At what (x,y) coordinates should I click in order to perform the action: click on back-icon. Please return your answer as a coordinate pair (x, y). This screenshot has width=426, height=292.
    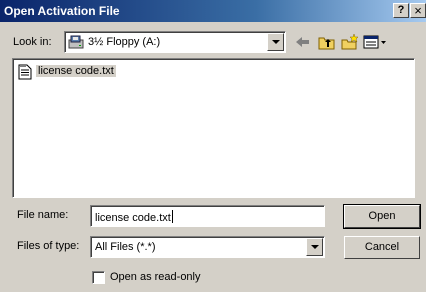
    Looking at the image, I should click on (303, 42).